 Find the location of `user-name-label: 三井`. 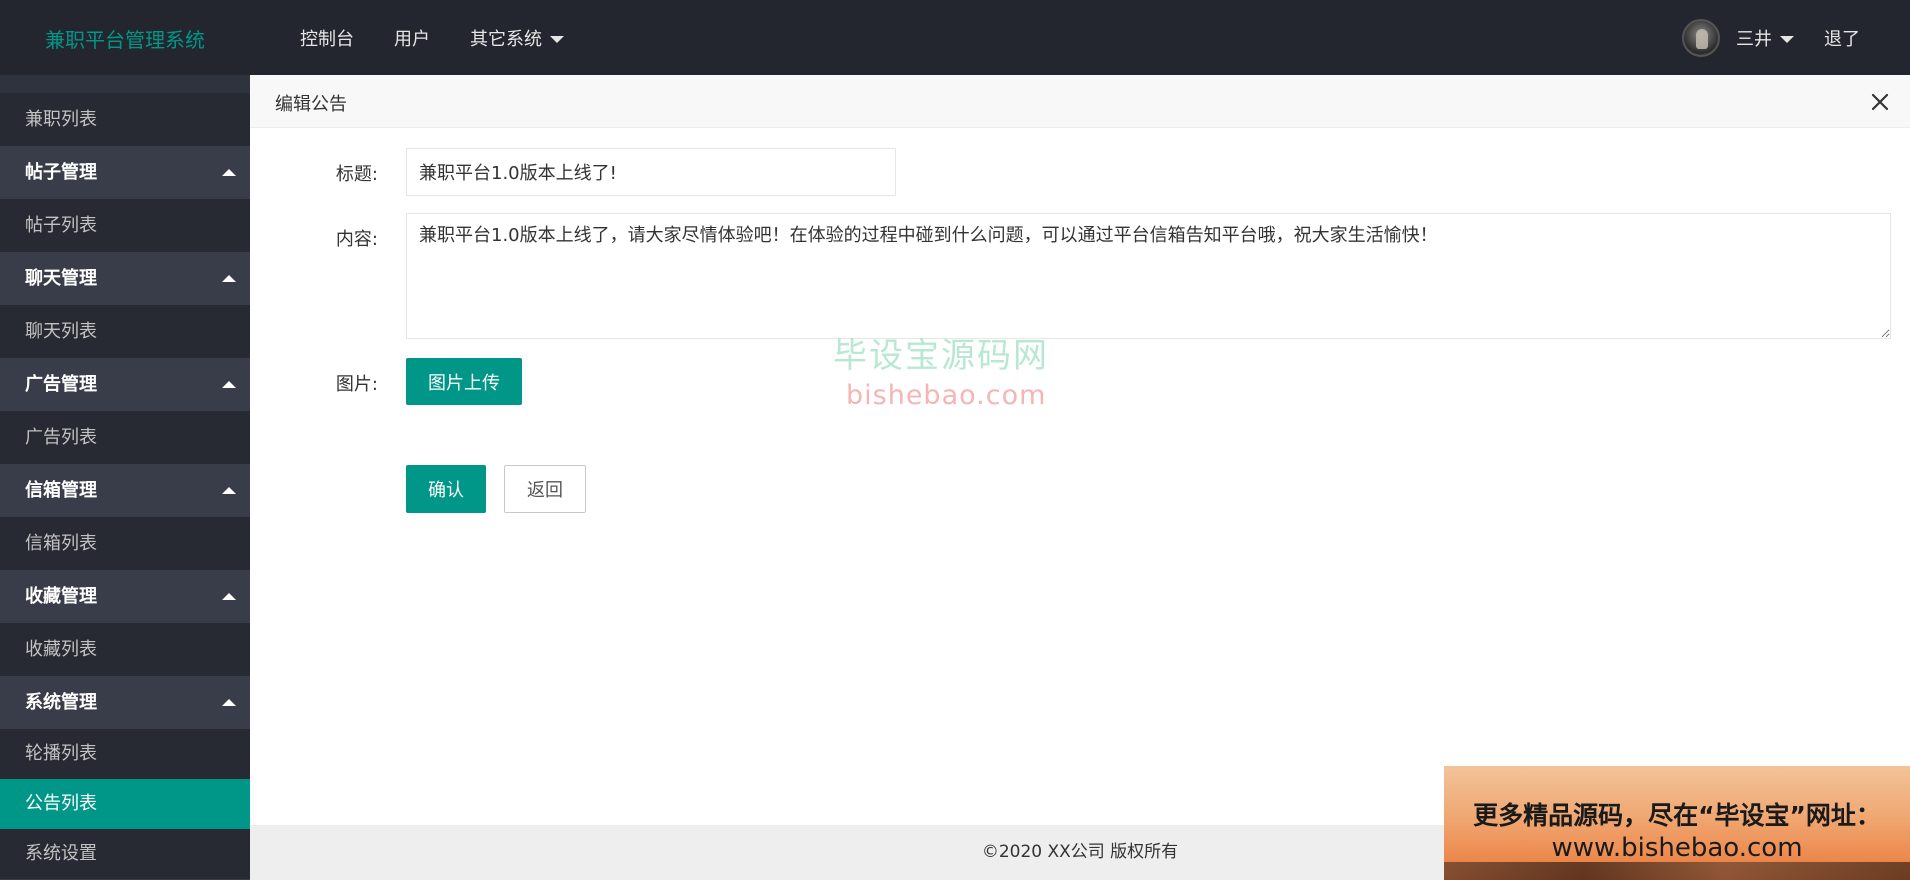

user-name-label: 三井 is located at coordinates (1754, 39).